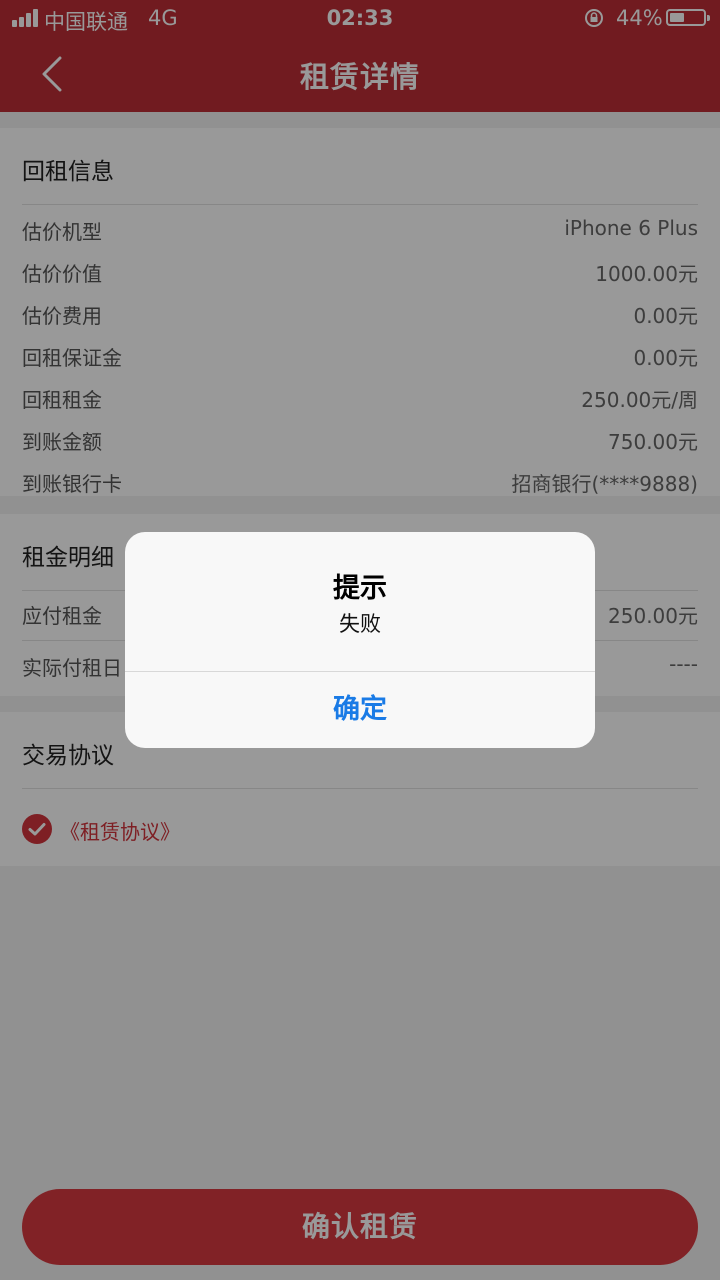  Describe the element at coordinates (360, 588) in the screenshot. I see `dialog-title: 提示` at that location.